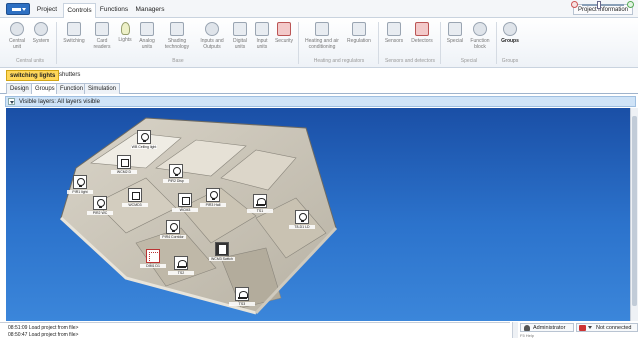 This screenshot has width=638, height=338. What do you see at coordinates (599, 5) in the screenshot?
I see `zoom-slider-thumb` at bounding box center [599, 5].